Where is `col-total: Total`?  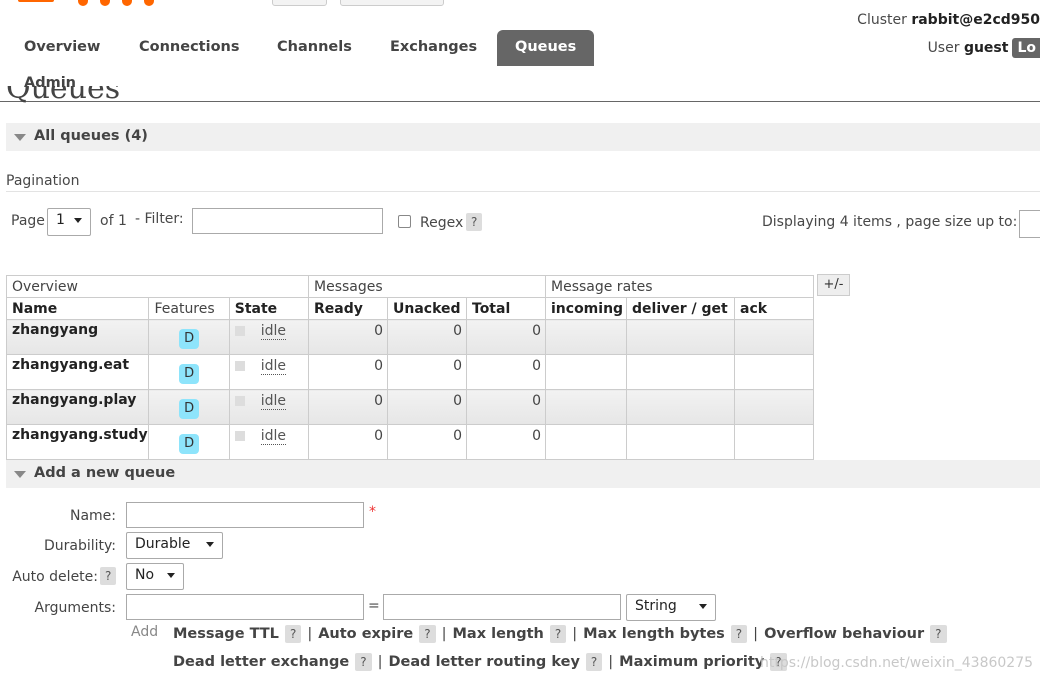 col-total: Total is located at coordinates (506, 308).